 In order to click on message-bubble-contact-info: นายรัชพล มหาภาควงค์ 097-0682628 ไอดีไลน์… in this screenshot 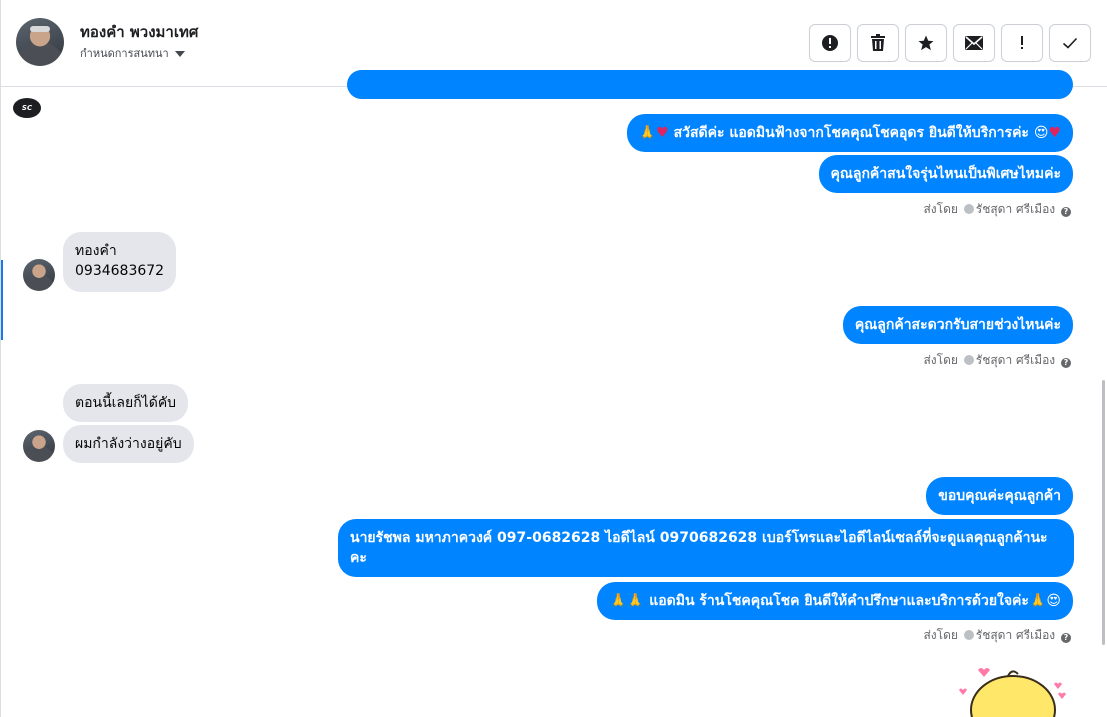, I will do `click(706, 548)`.